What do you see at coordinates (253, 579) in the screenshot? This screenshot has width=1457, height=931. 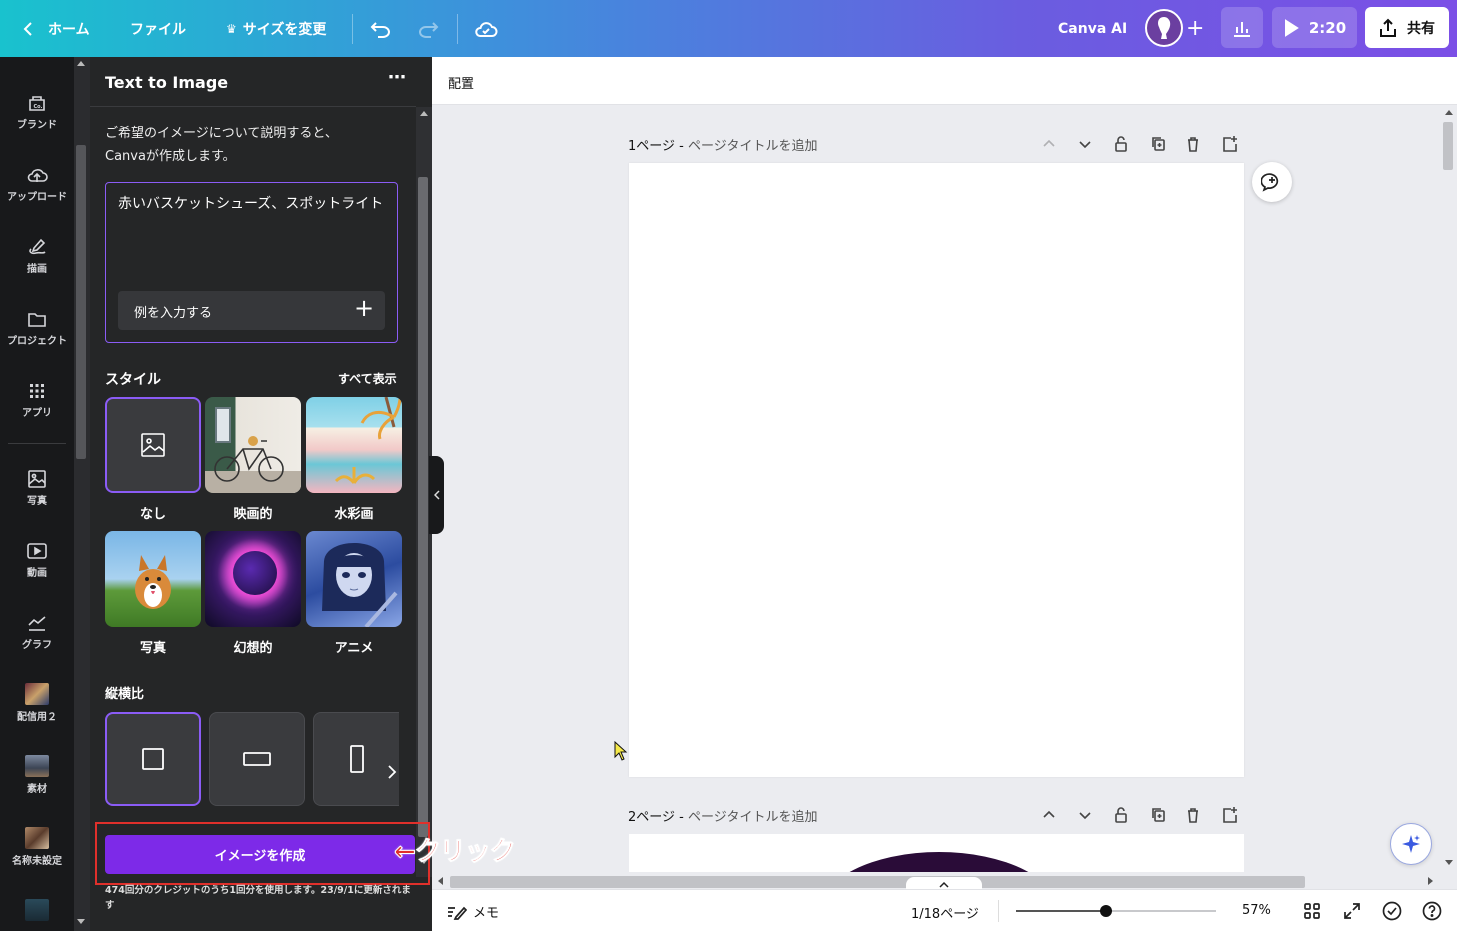 I see `style-card-fantasy` at bounding box center [253, 579].